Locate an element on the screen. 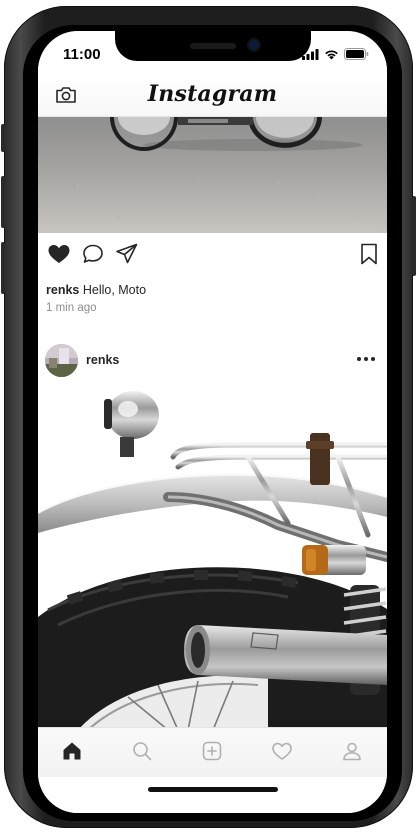 This screenshot has width=417, height=834. new-post-icon is located at coordinates (212, 751).